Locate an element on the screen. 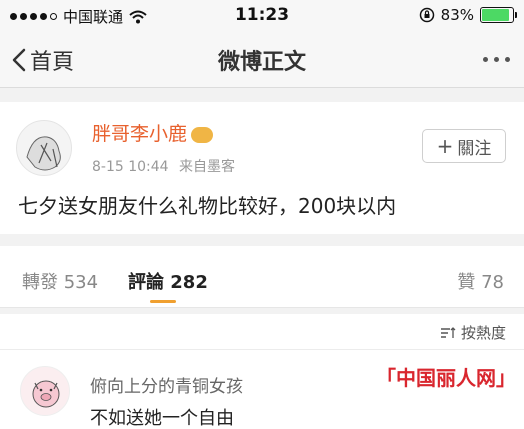  follow-button: + 關注 is located at coordinates (464, 146).